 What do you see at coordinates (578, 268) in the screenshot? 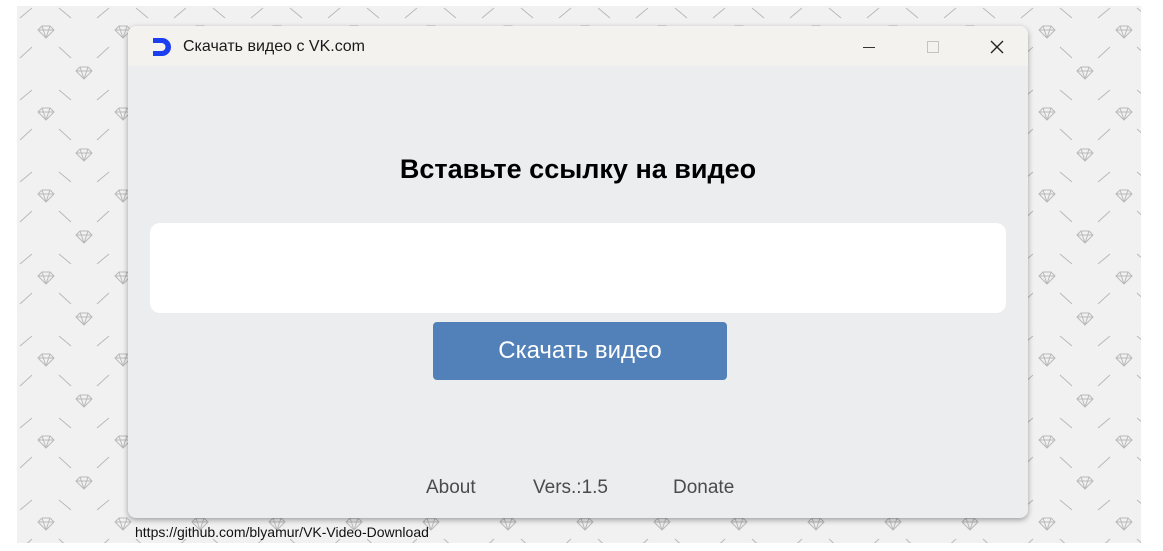
I see `video-url-input` at bounding box center [578, 268].